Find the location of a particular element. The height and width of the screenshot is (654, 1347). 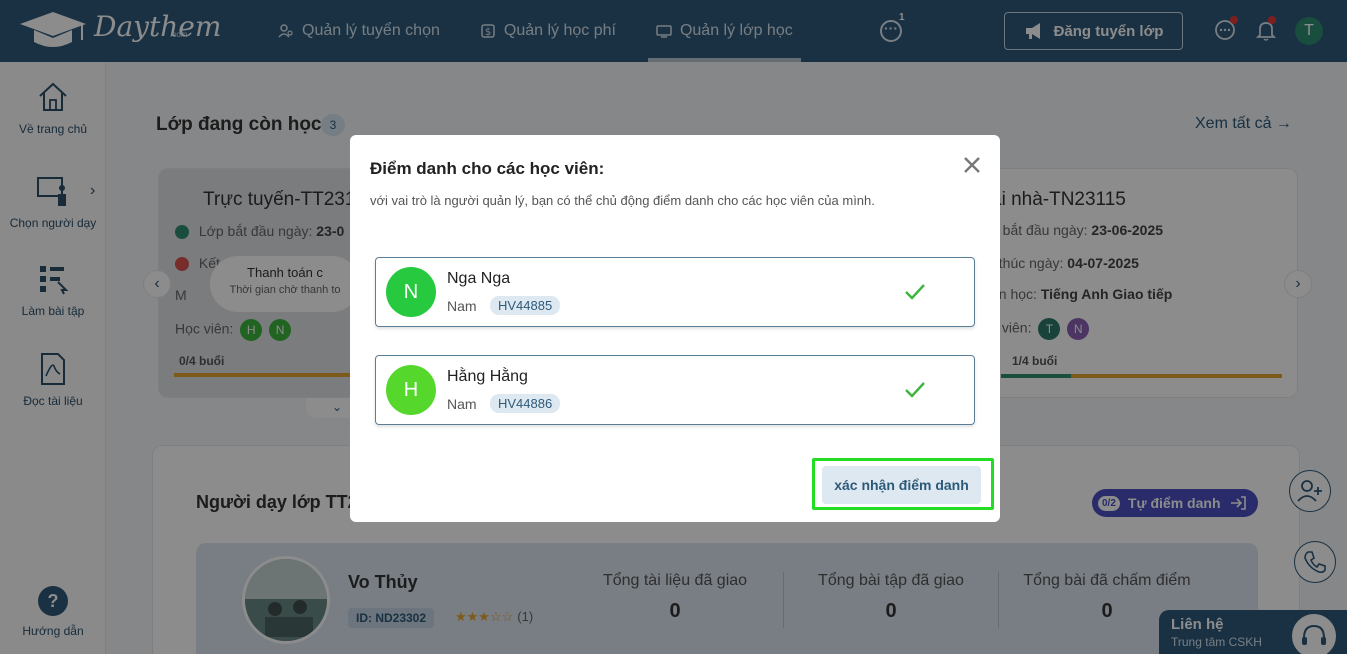

confirm-highlight: xác nhận điểm danh is located at coordinates (903, 484).